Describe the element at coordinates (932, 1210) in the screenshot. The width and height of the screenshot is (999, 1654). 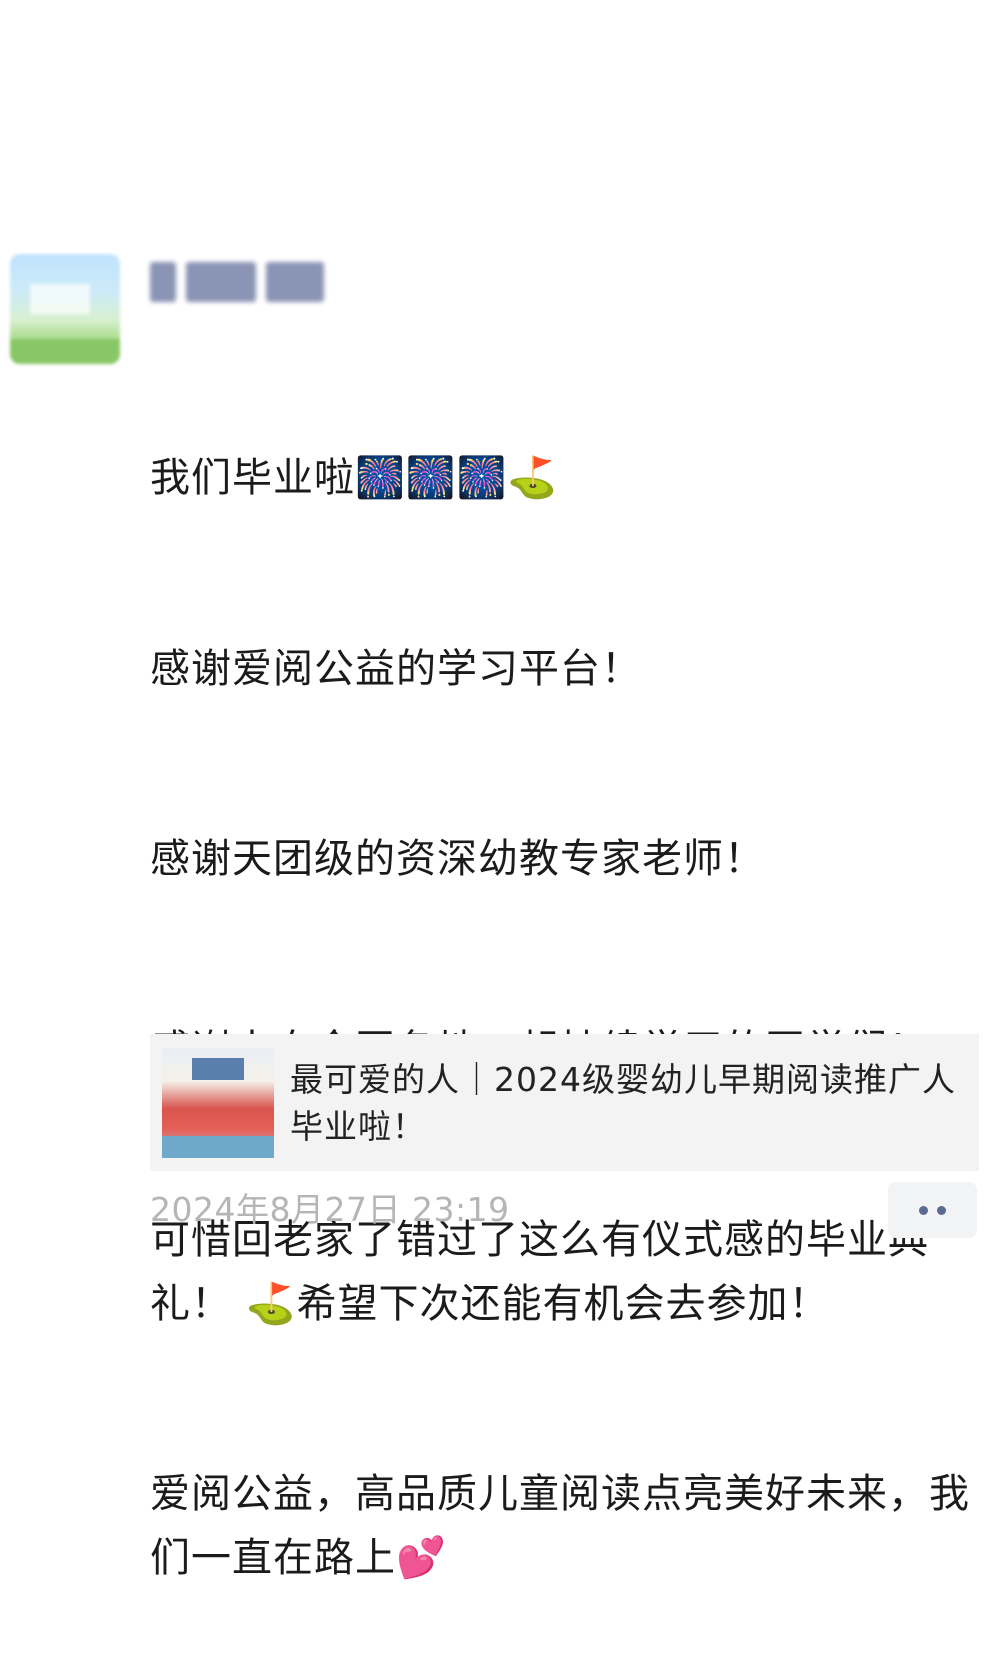
I see `more-actions-button` at that location.